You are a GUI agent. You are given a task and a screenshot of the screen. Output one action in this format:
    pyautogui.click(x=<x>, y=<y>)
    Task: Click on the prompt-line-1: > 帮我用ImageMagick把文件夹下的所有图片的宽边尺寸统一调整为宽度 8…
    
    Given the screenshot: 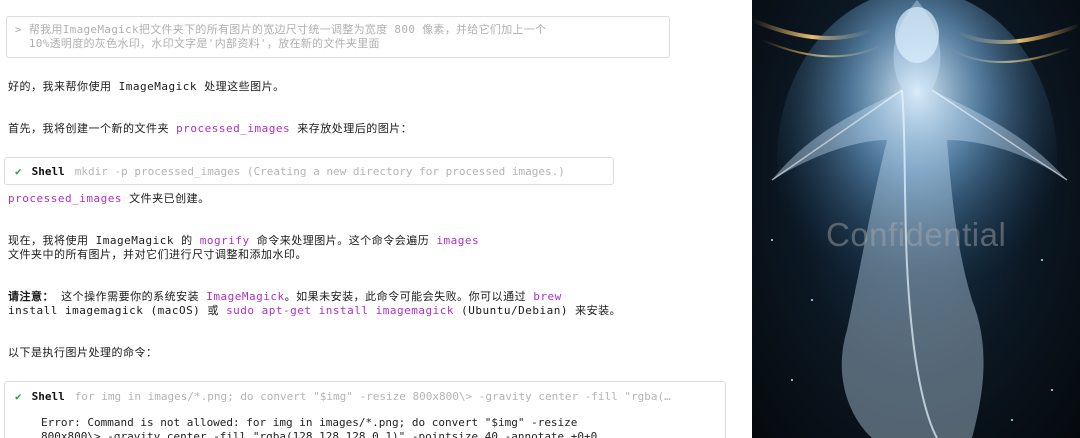 What is the action you would take?
    pyautogui.click(x=281, y=29)
    